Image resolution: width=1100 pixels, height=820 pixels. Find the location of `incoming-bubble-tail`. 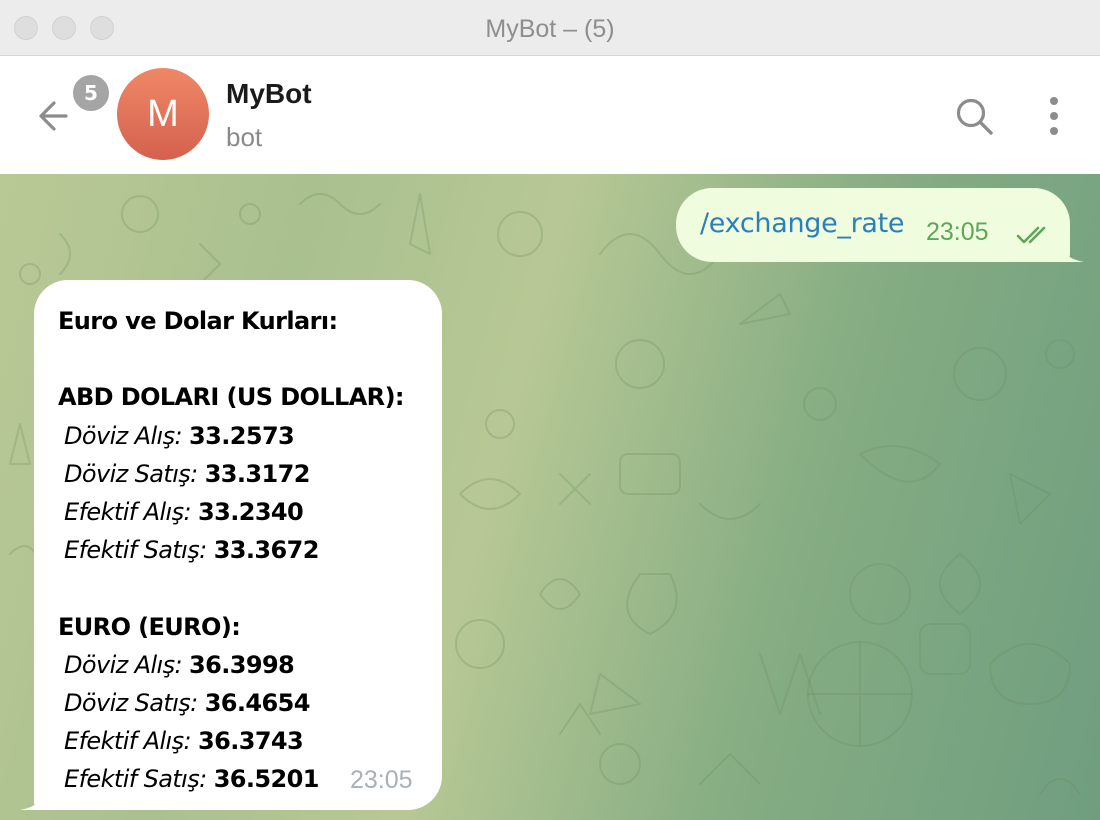

incoming-bubble-tail is located at coordinates (34, 798).